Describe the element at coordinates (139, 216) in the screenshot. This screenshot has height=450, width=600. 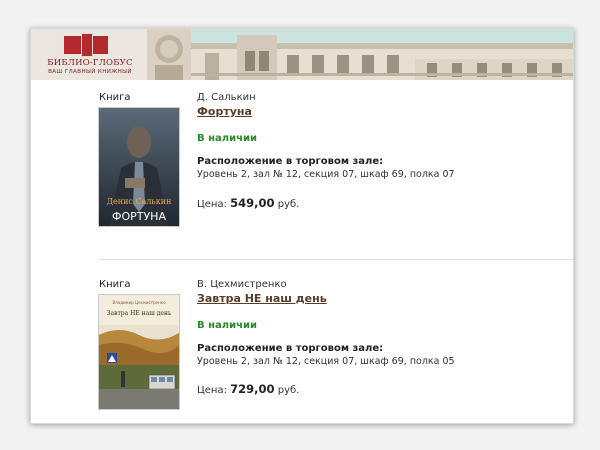
I see `cover-title-text: ФОРТУНА` at that location.